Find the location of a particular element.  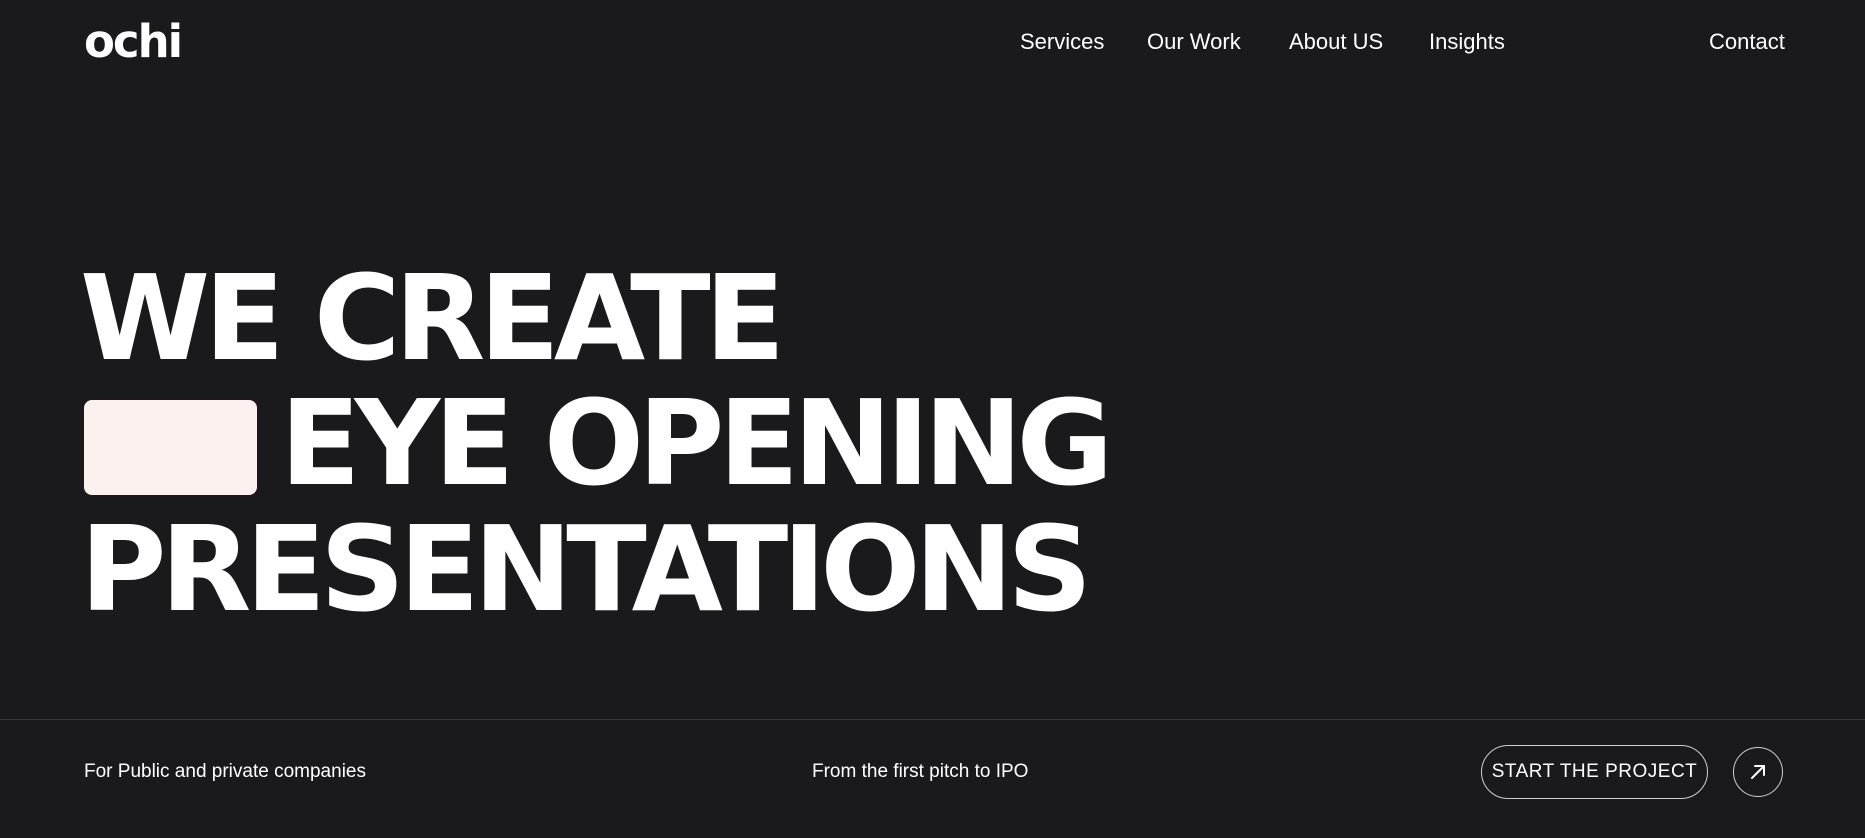

nav-link-contact: Contact is located at coordinates (1747, 42).